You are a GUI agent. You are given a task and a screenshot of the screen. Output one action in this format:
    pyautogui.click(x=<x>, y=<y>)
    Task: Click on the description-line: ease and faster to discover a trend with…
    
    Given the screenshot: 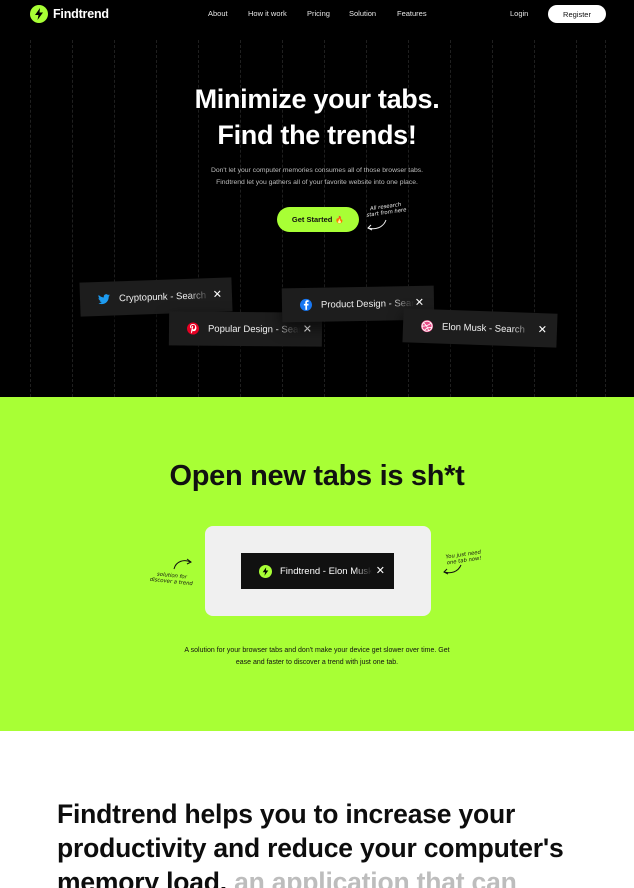 What is the action you would take?
    pyautogui.click(x=317, y=662)
    